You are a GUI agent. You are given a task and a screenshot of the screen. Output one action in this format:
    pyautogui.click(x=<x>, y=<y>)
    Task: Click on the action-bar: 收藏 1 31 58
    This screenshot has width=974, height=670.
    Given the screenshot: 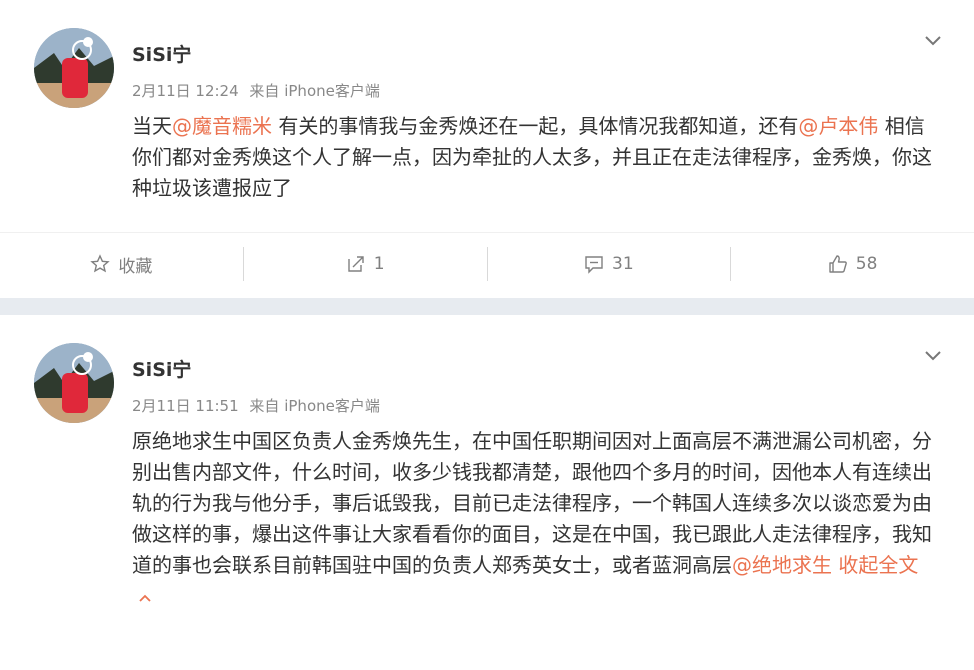 What is the action you would take?
    pyautogui.click(x=487, y=263)
    